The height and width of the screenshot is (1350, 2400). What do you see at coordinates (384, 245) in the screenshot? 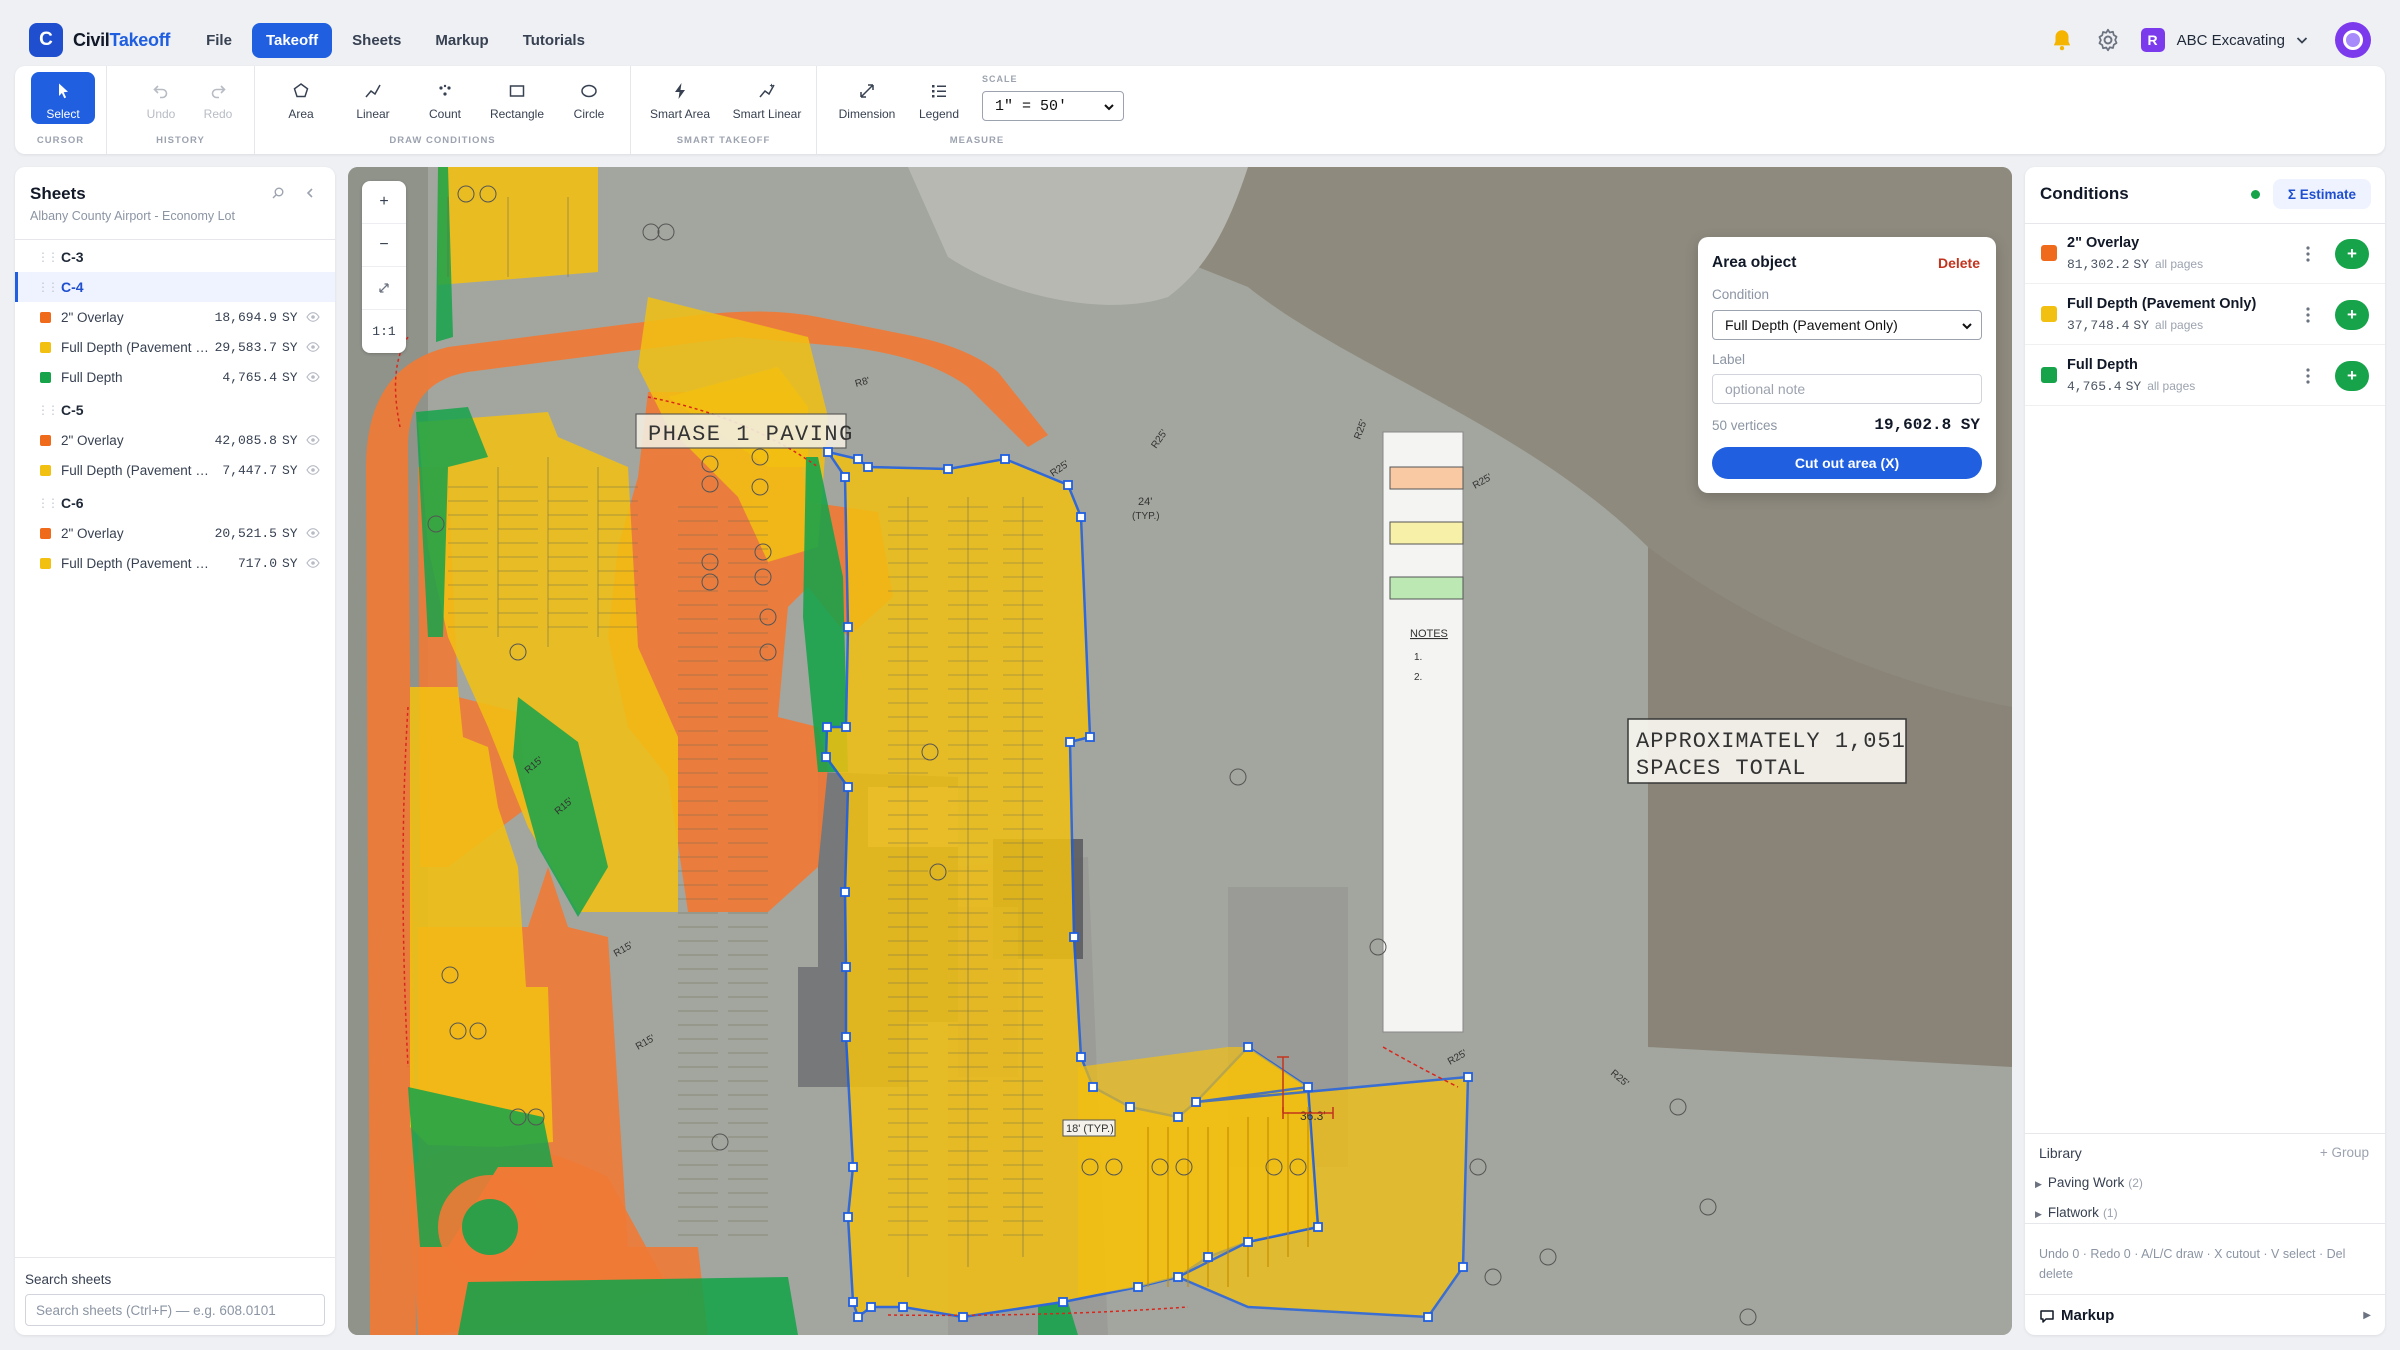
I see `zoom-out-button: −` at bounding box center [384, 245].